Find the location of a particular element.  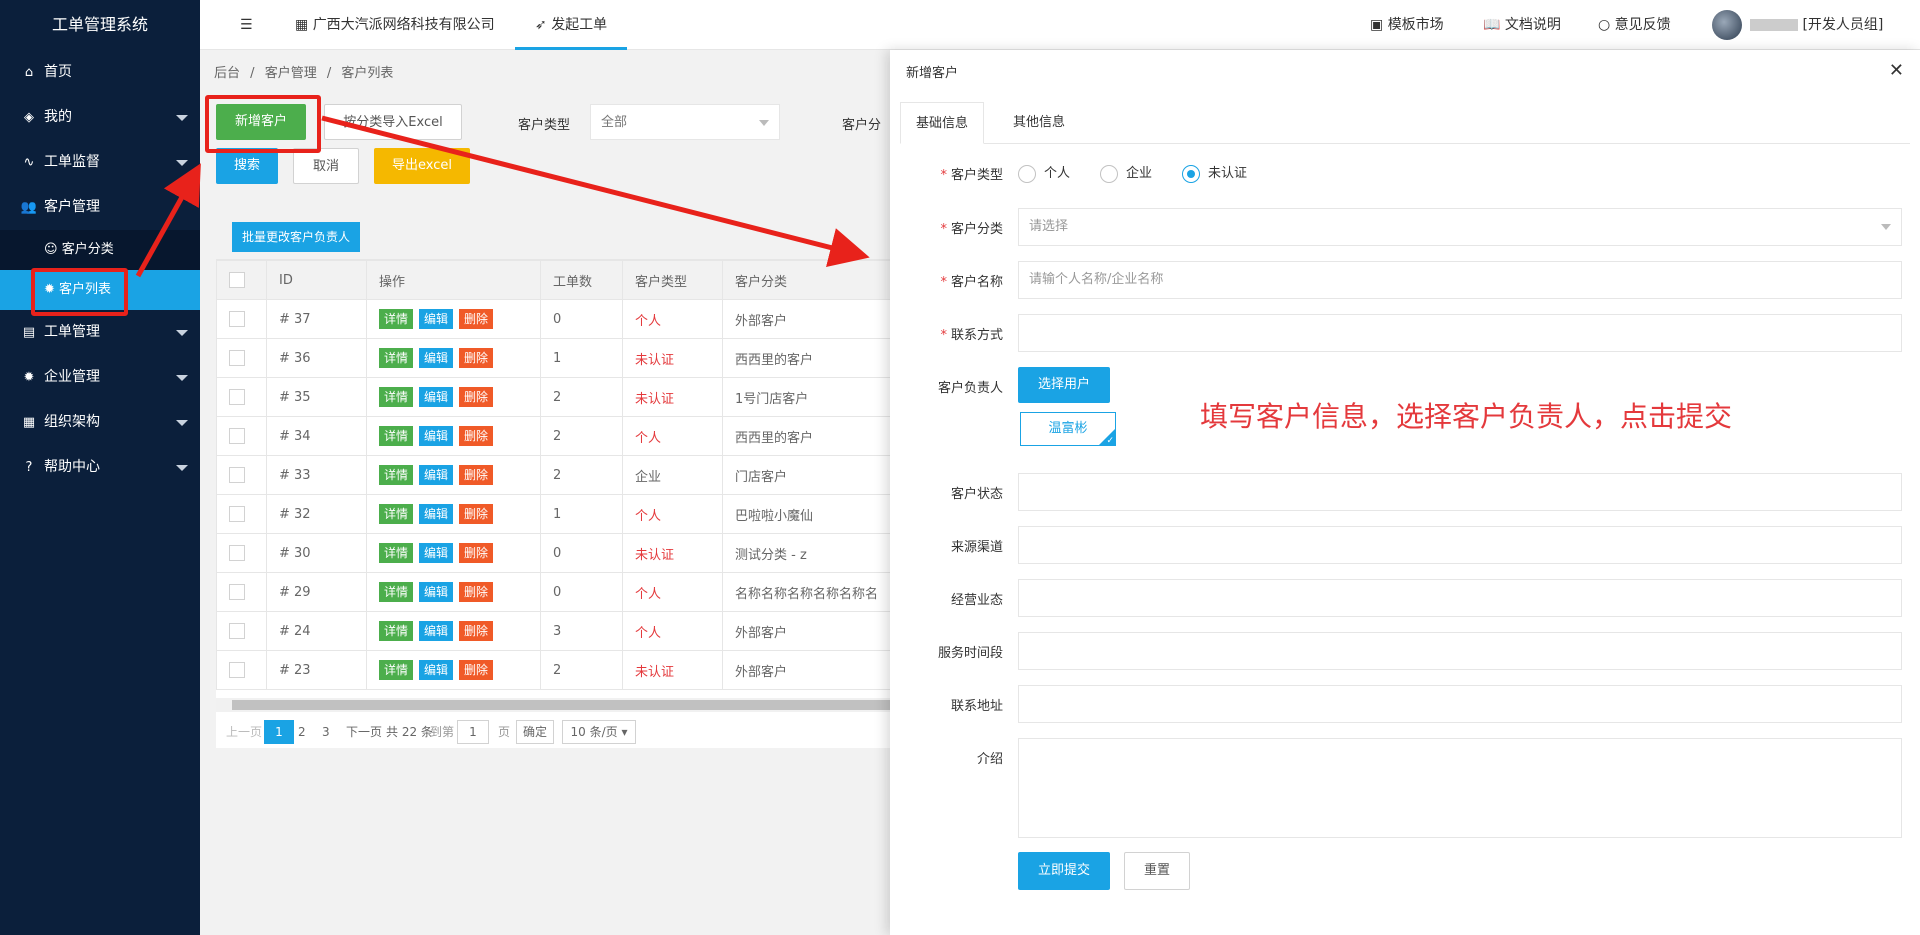

sidebar-item-supervise: ∿ 工单监督 is located at coordinates (100, 162).